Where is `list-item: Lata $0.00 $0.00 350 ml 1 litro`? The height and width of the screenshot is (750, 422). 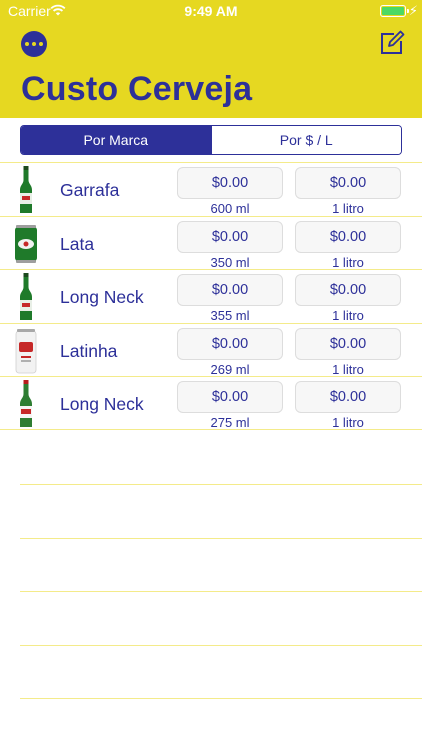
list-item: Lata $0.00 $0.00 350 ml 1 litro is located at coordinates (211, 242).